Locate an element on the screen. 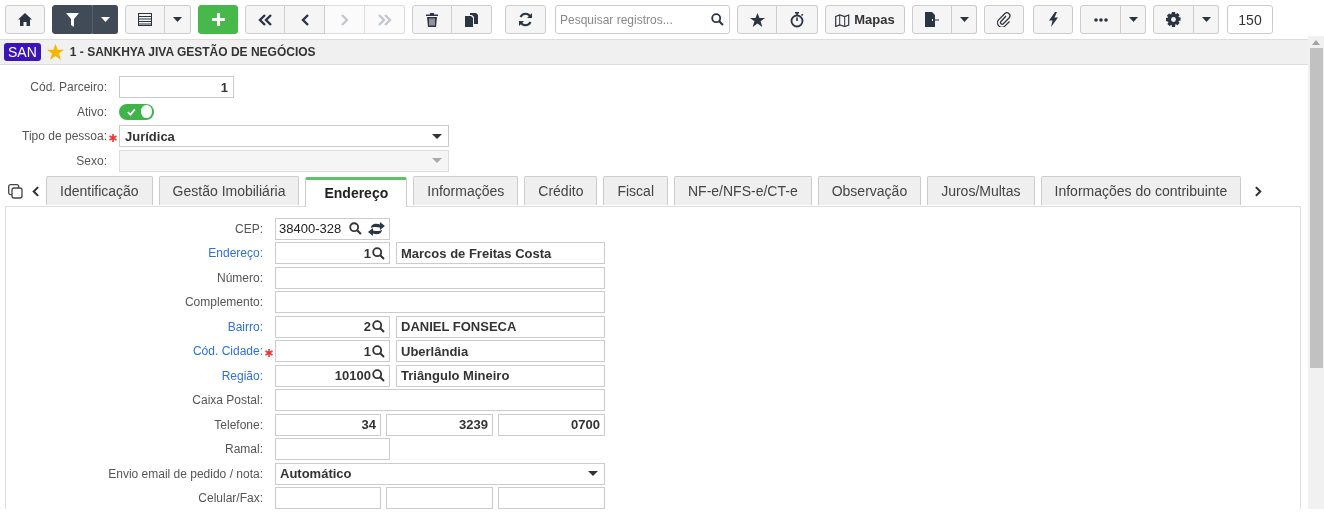 The height and width of the screenshot is (514, 1324). field-label: Celular/Fax: is located at coordinates (230, 498).